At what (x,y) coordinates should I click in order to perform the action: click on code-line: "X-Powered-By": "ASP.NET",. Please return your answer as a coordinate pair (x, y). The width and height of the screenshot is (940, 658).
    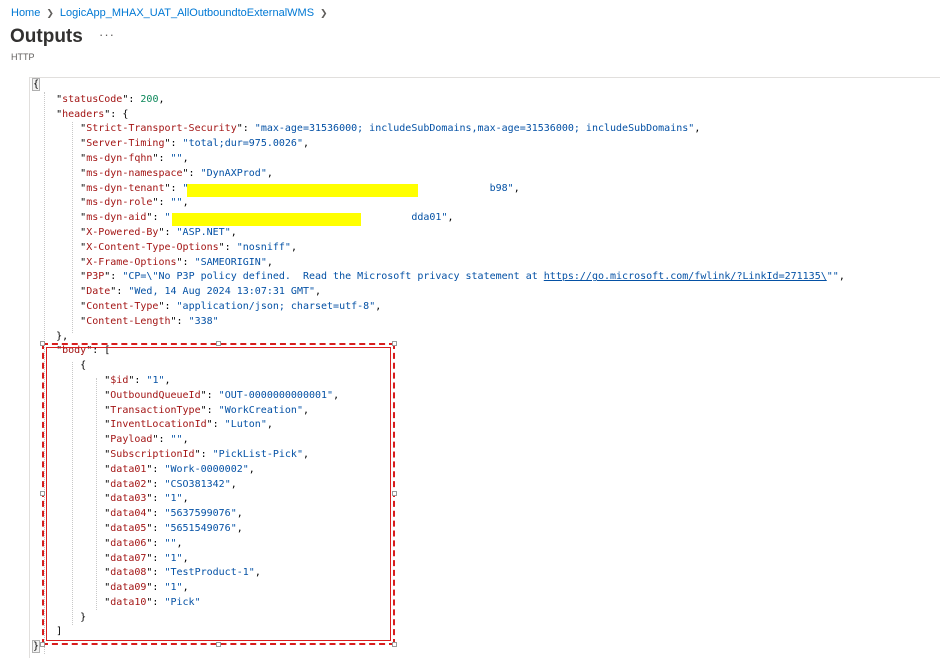
    Looking at the image, I should click on (158, 232).